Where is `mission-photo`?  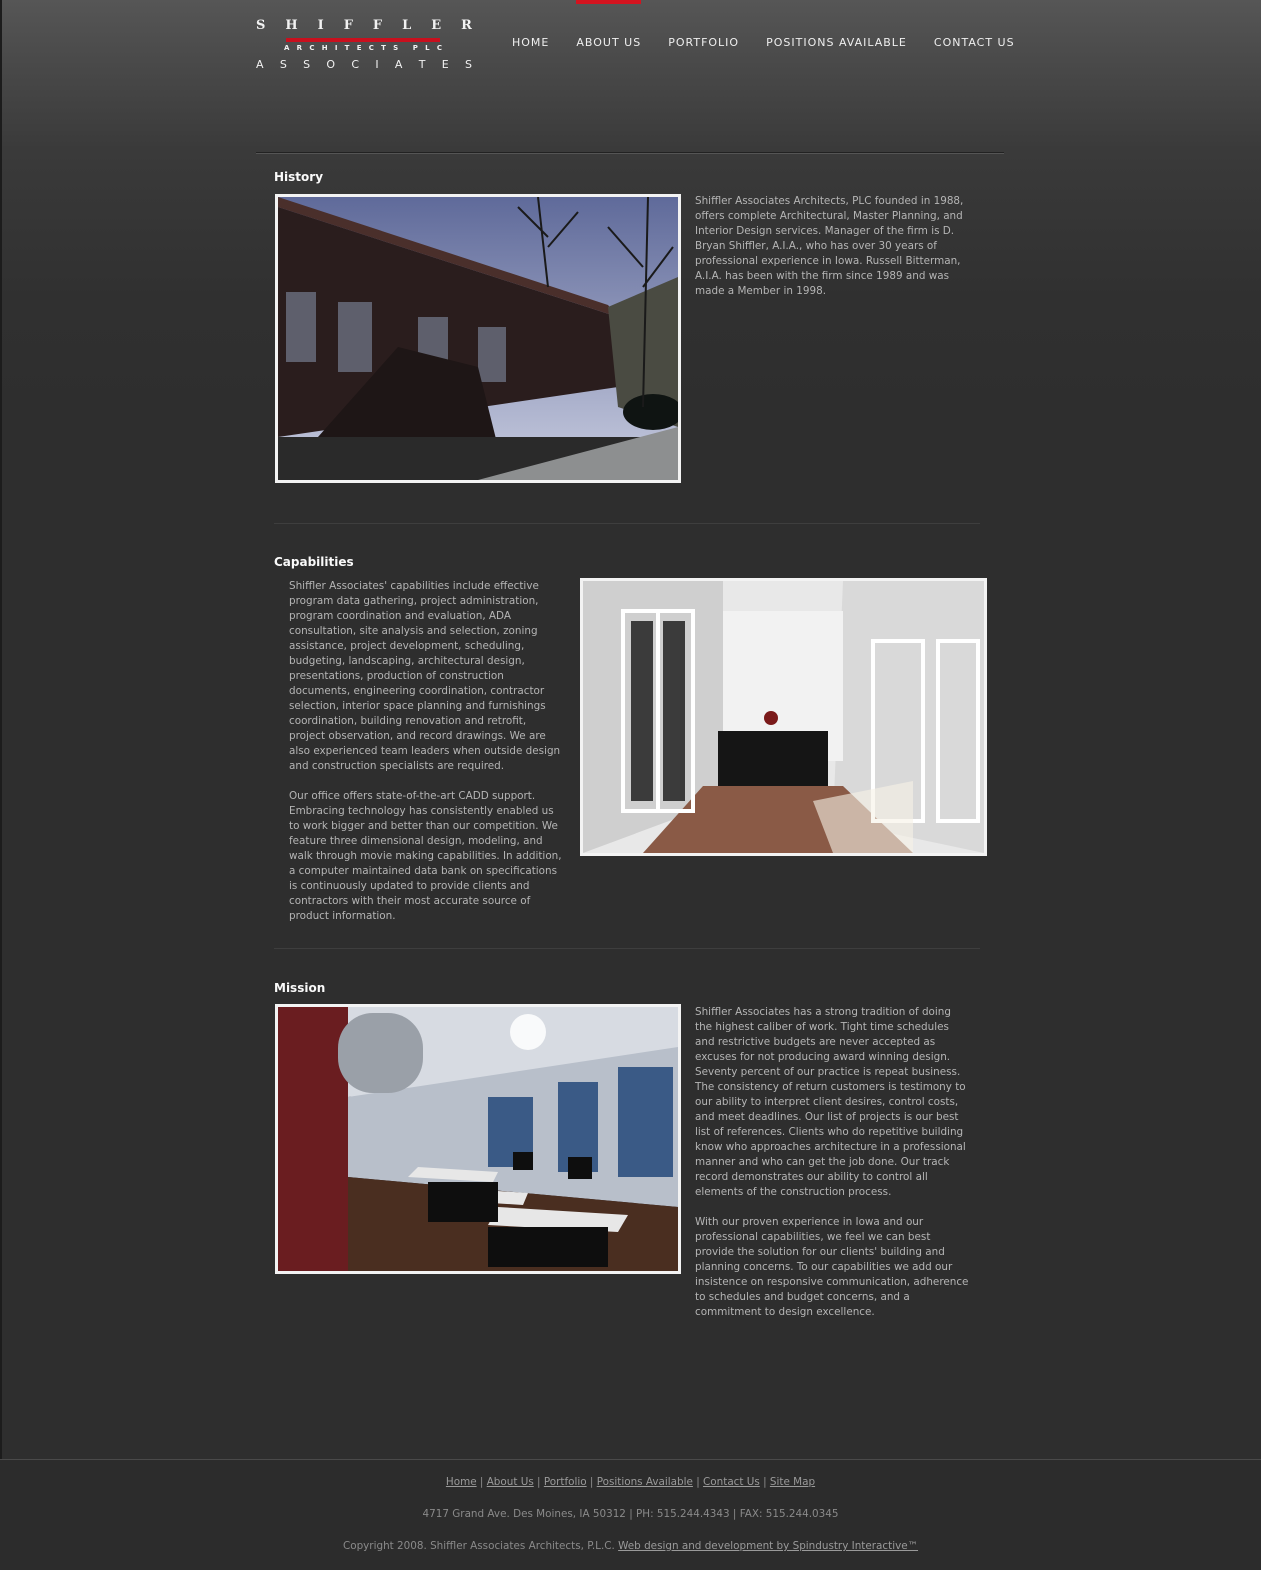 mission-photo is located at coordinates (478, 1139).